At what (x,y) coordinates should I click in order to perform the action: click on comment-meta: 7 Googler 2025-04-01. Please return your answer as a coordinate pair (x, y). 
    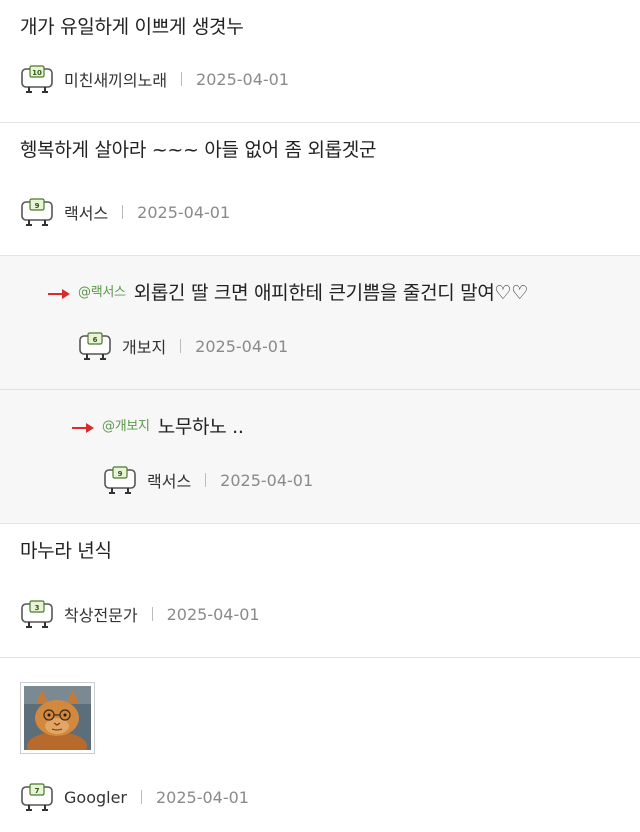
    Looking at the image, I should click on (134, 797).